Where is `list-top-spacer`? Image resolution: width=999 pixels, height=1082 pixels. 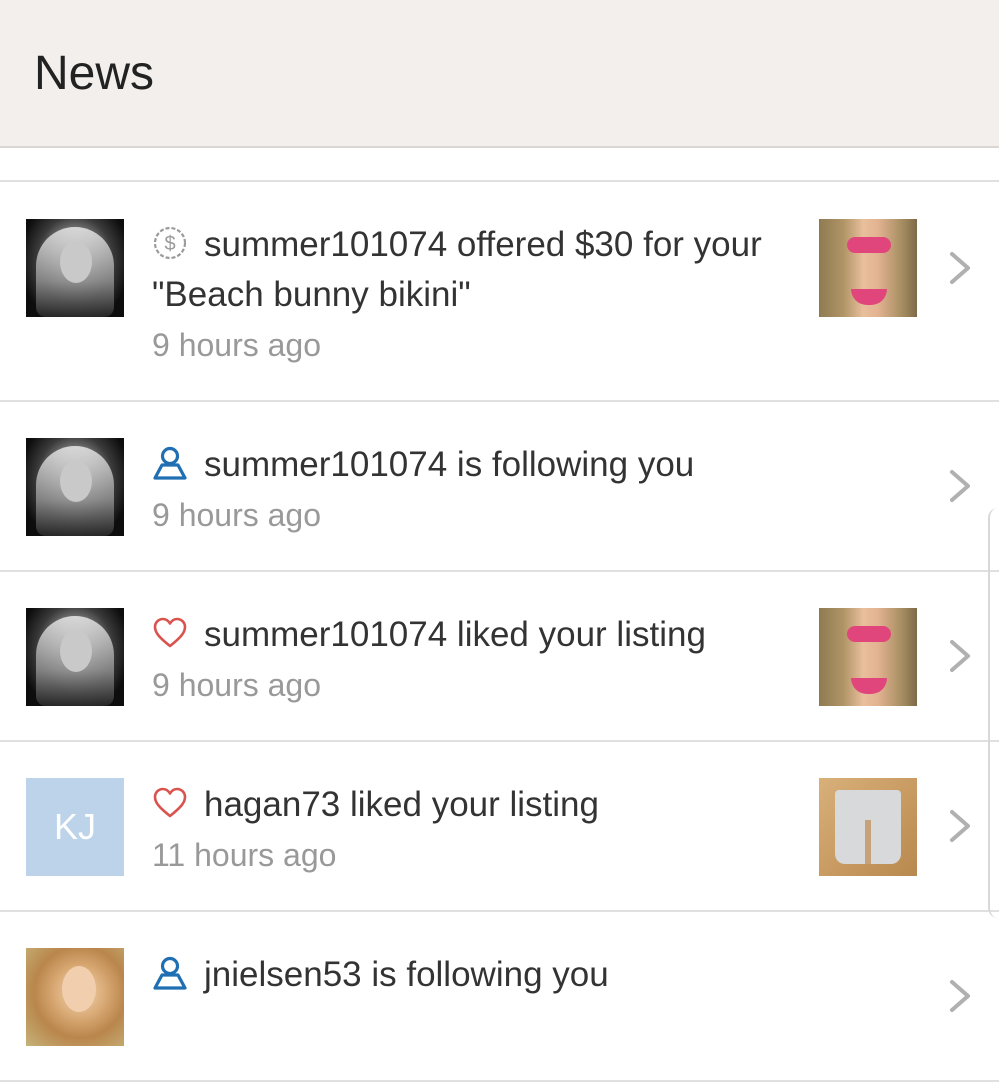 list-top-spacer is located at coordinates (499, 165).